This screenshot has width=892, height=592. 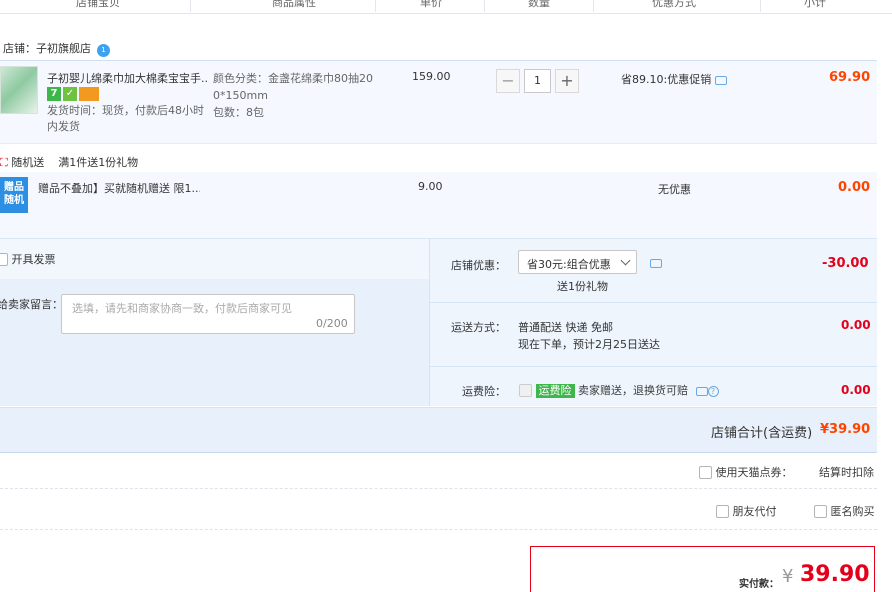 I want to click on invoice-option: 开具发票, so click(x=28, y=259).